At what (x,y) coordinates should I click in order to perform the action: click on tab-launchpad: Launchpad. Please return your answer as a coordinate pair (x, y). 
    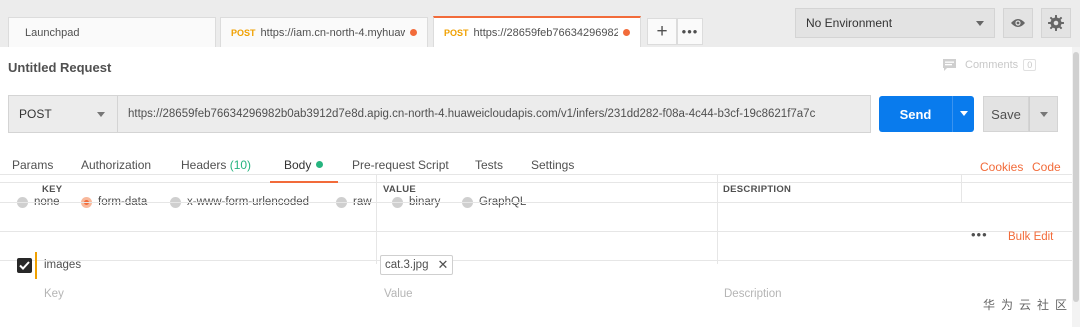
    Looking at the image, I should click on (112, 32).